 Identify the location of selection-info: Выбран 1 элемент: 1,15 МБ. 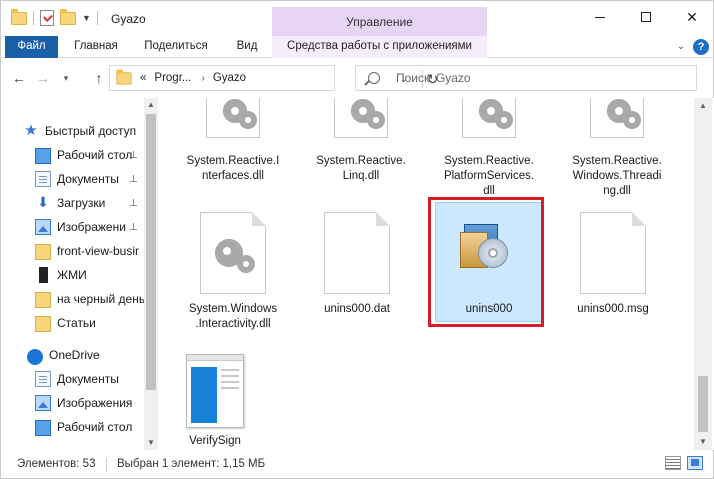
(191, 464).